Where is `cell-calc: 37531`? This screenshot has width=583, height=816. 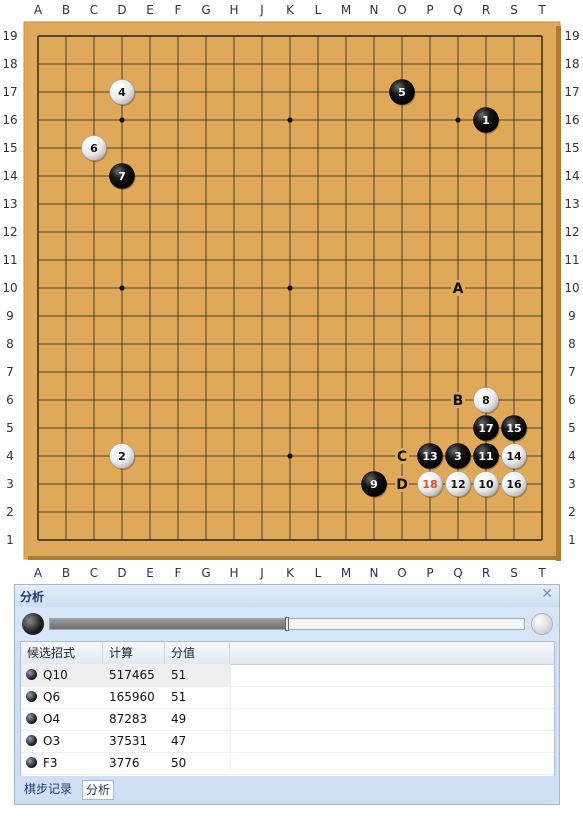
cell-calc: 37531 is located at coordinates (128, 741).